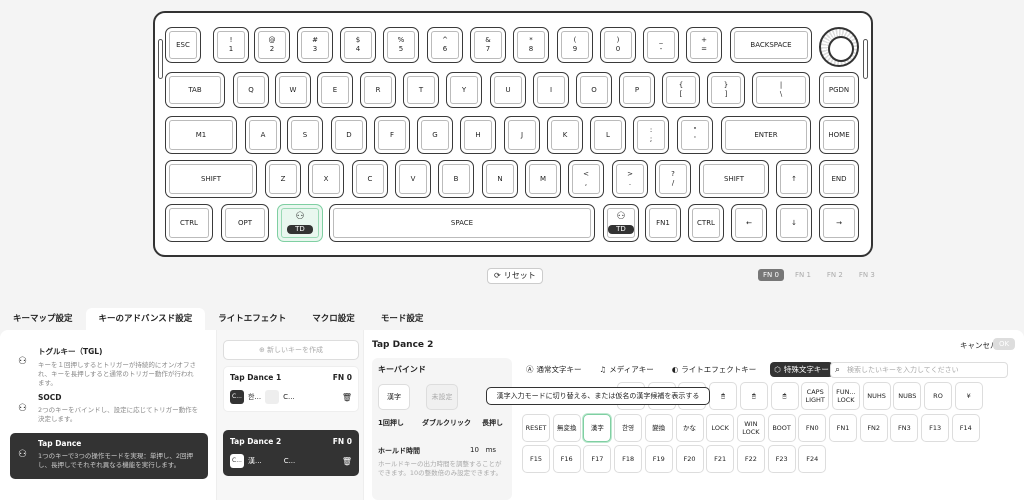  Describe the element at coordinates (835, 275) in the screenshot. I see `fn-layer-2: FN 2` at that location.